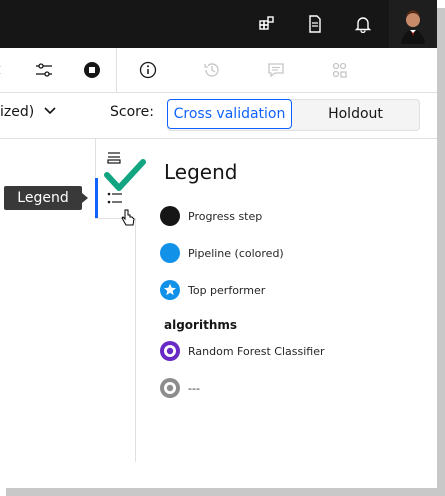 This screenshot has width=445, height=496. I want to click on legend-list-icon, so click(115, 198).